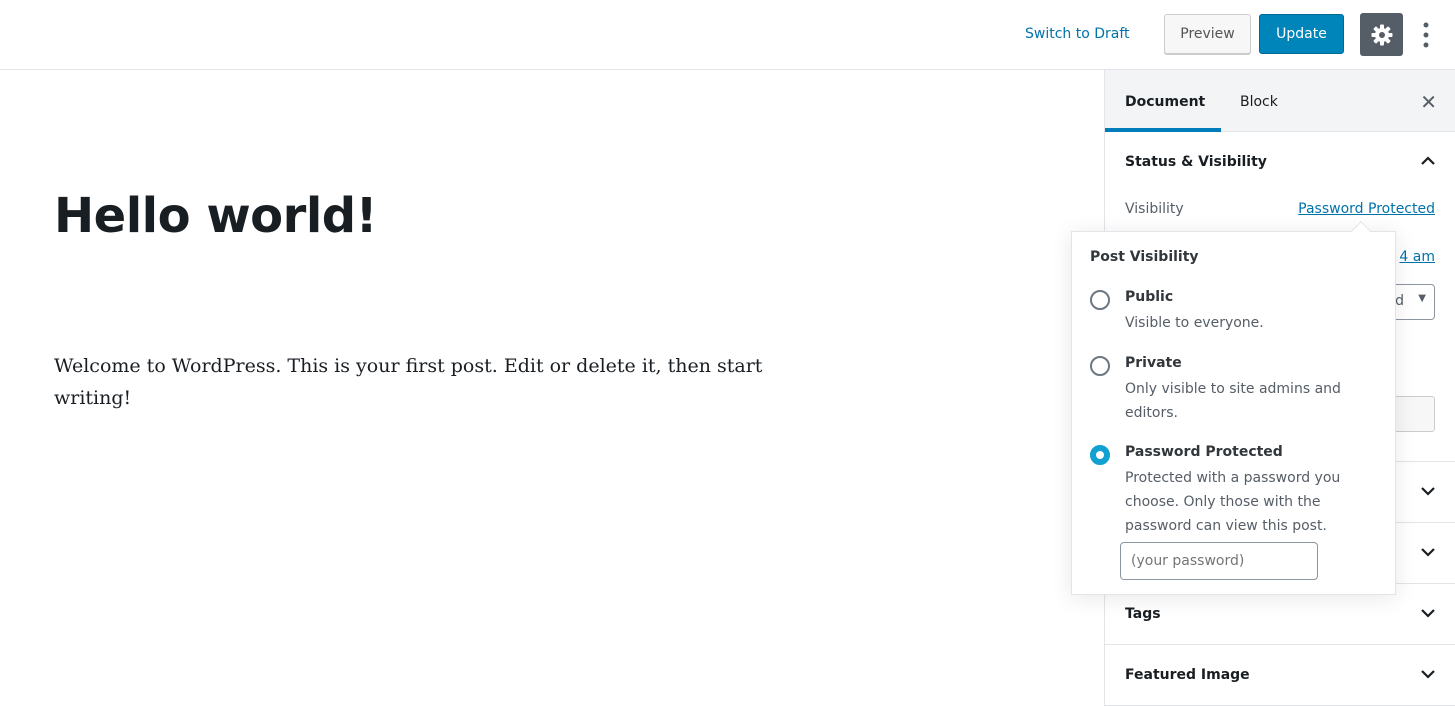  What do you see at coordinates (1417, 257) in the screenshot?
I see `publish-date-toggle: 4 am` at bounding box center [1417, 257].